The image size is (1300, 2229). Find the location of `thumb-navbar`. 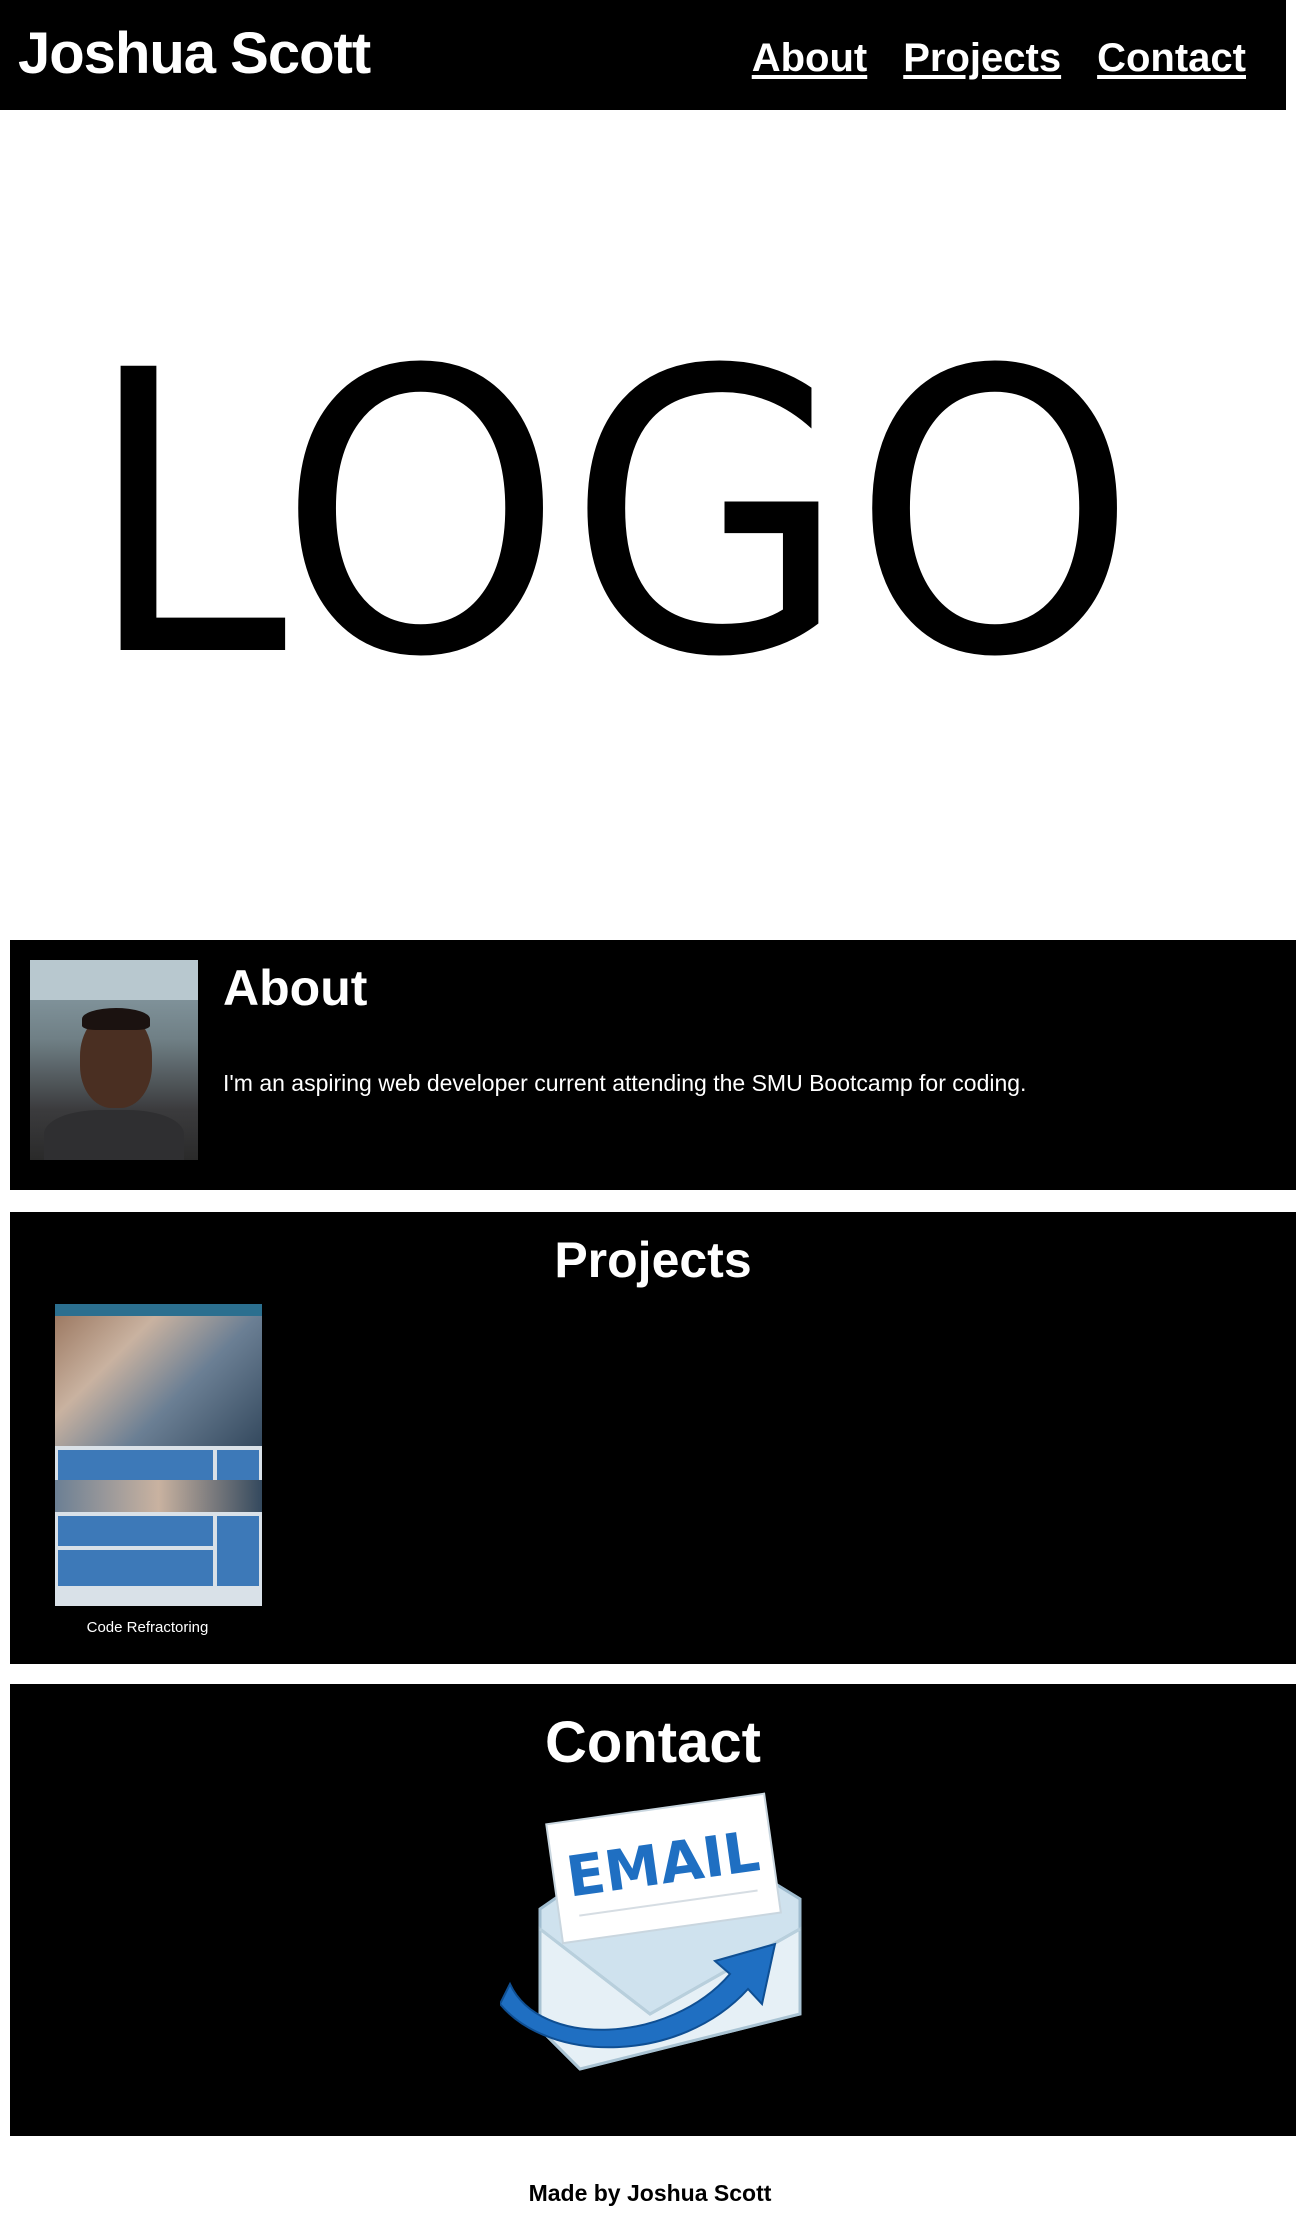

thumb-navbar is located at coordinates (158, 1310).